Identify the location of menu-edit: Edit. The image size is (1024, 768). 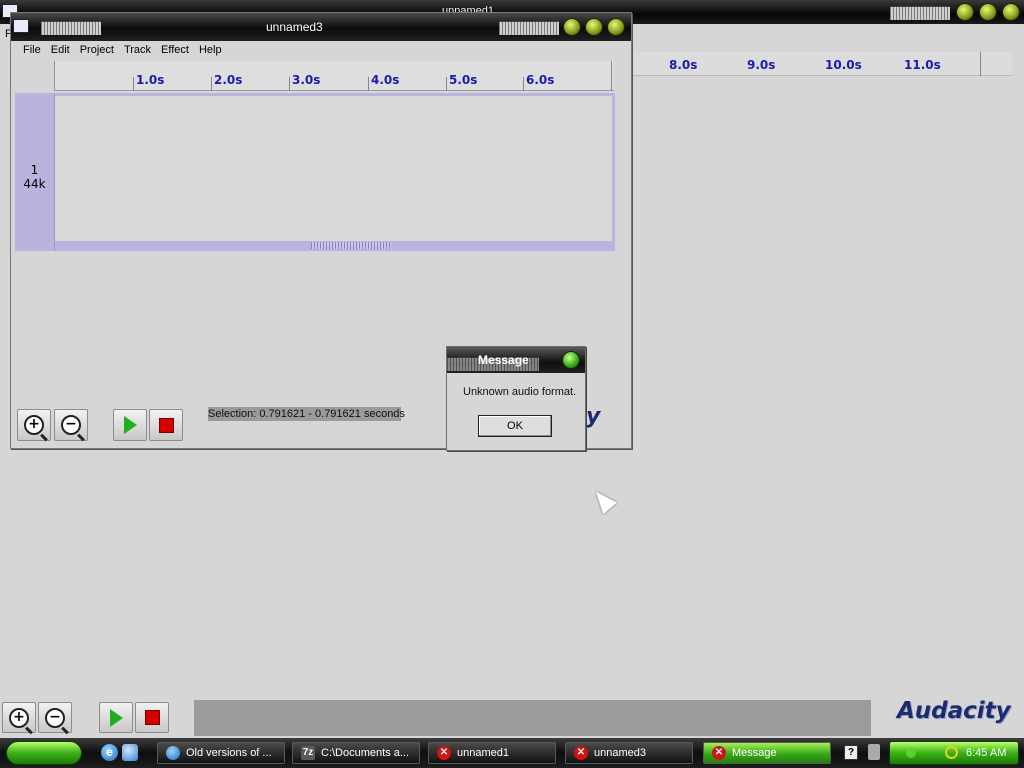
(60, 50).